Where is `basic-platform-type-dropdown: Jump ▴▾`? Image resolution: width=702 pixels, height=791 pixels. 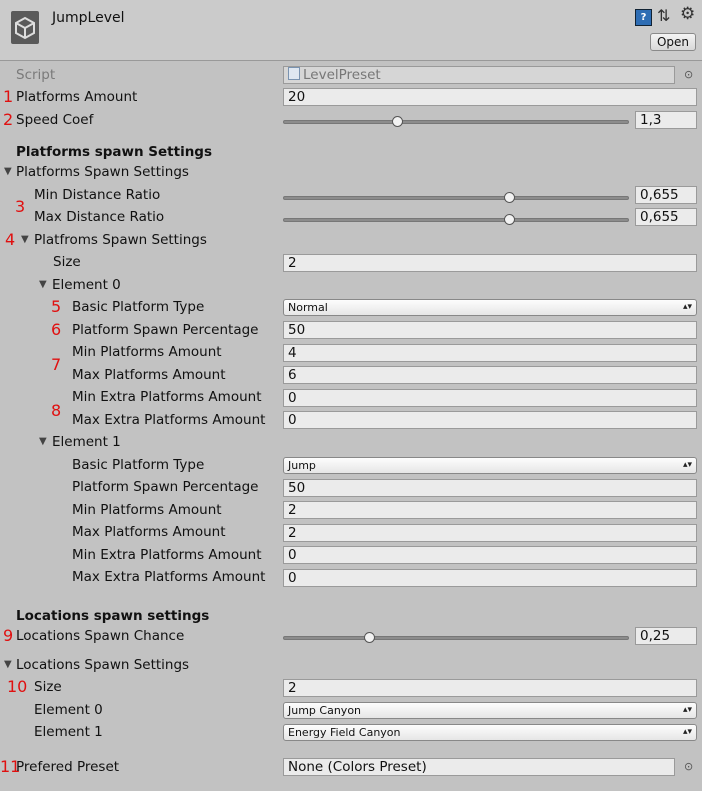 basic-platform-type-dropdown: Jump ▴▾ is located at coordinates (490, 465).